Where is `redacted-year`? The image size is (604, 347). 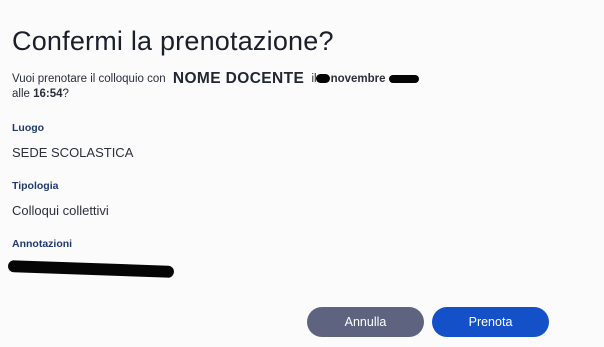 redacted-year is located at coordinates (403, 78).